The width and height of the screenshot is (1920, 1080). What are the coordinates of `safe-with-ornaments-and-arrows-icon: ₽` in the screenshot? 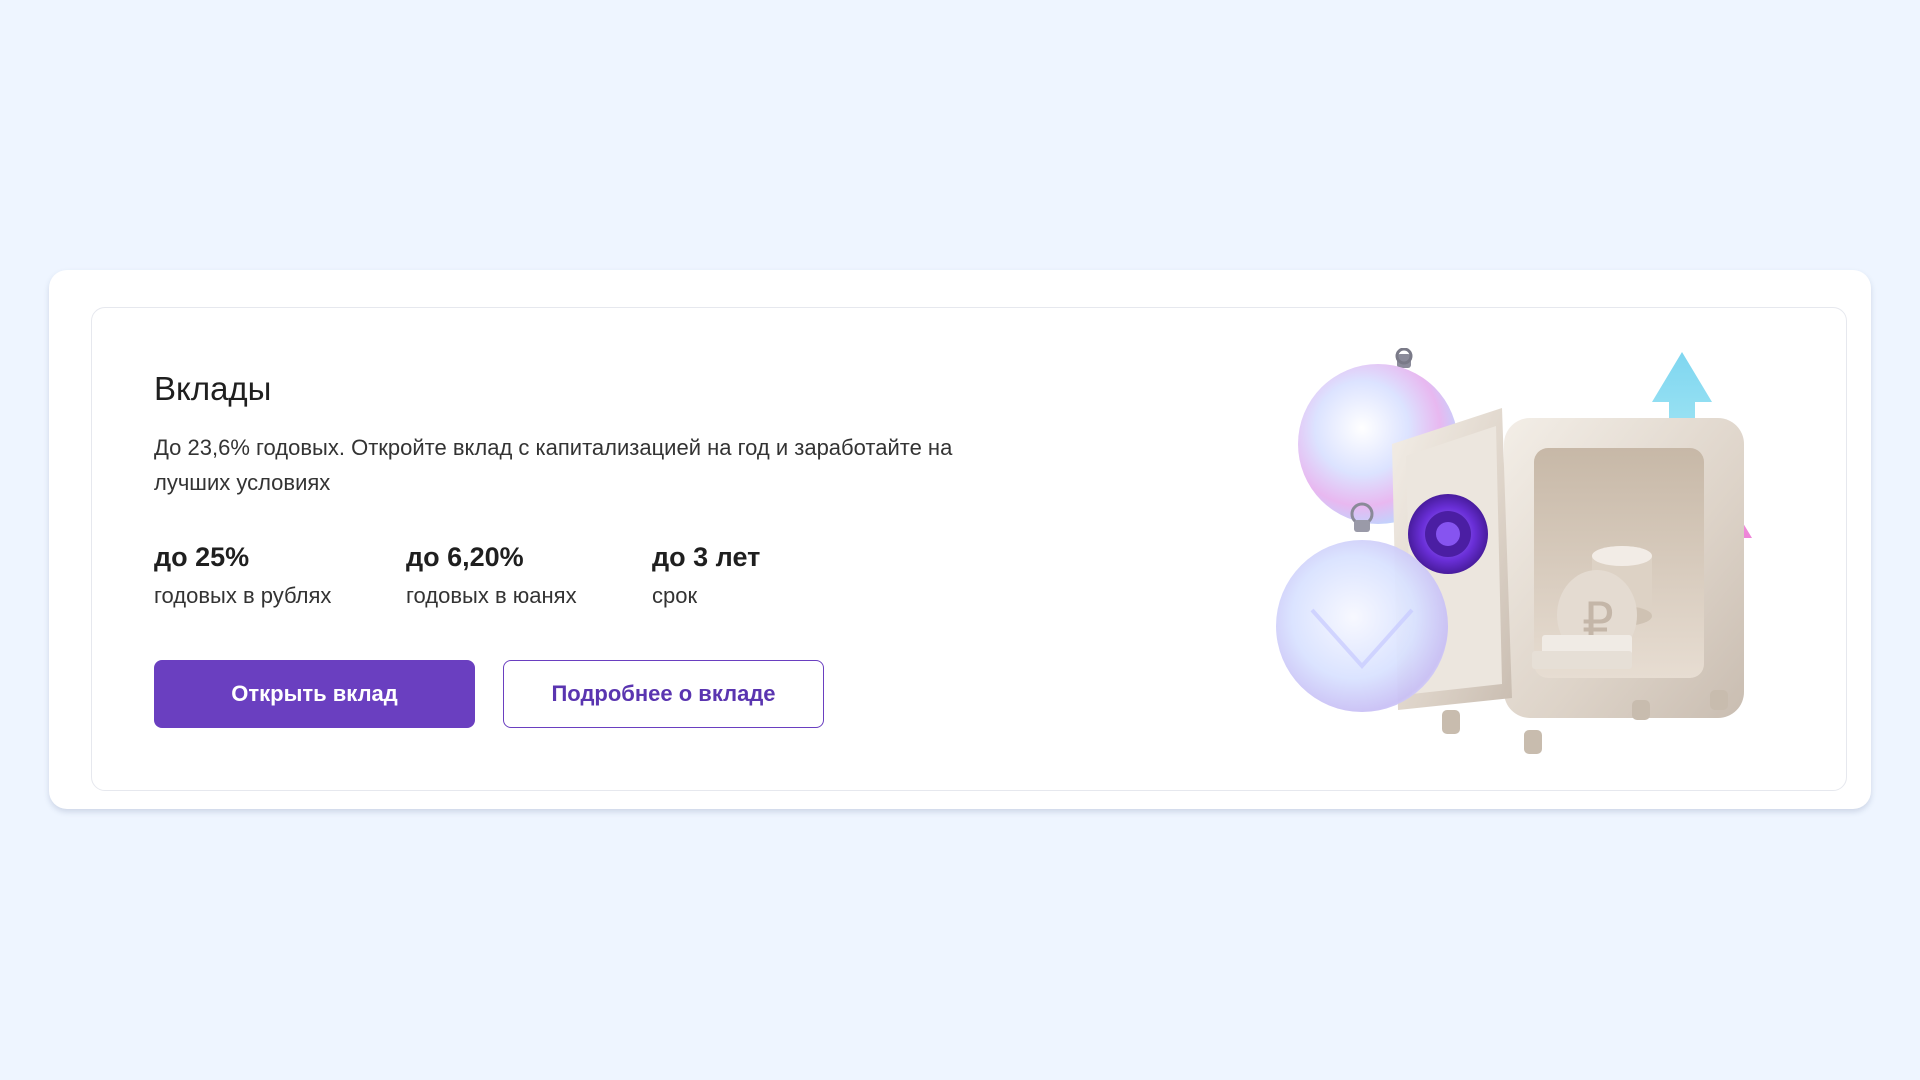 It's located at (1522, 567).